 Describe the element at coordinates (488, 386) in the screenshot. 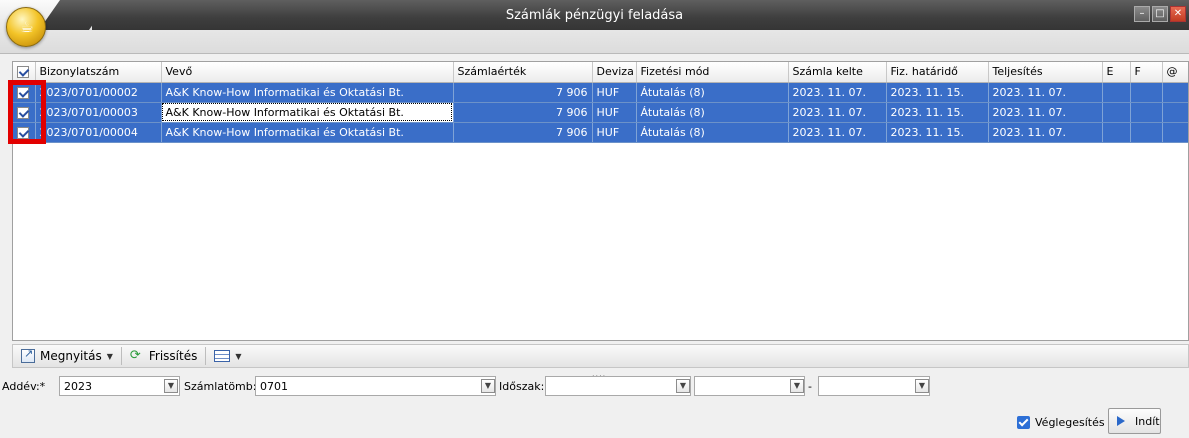

I see `invoice-block-dropdown-chevron-icon: ▼` at that location.